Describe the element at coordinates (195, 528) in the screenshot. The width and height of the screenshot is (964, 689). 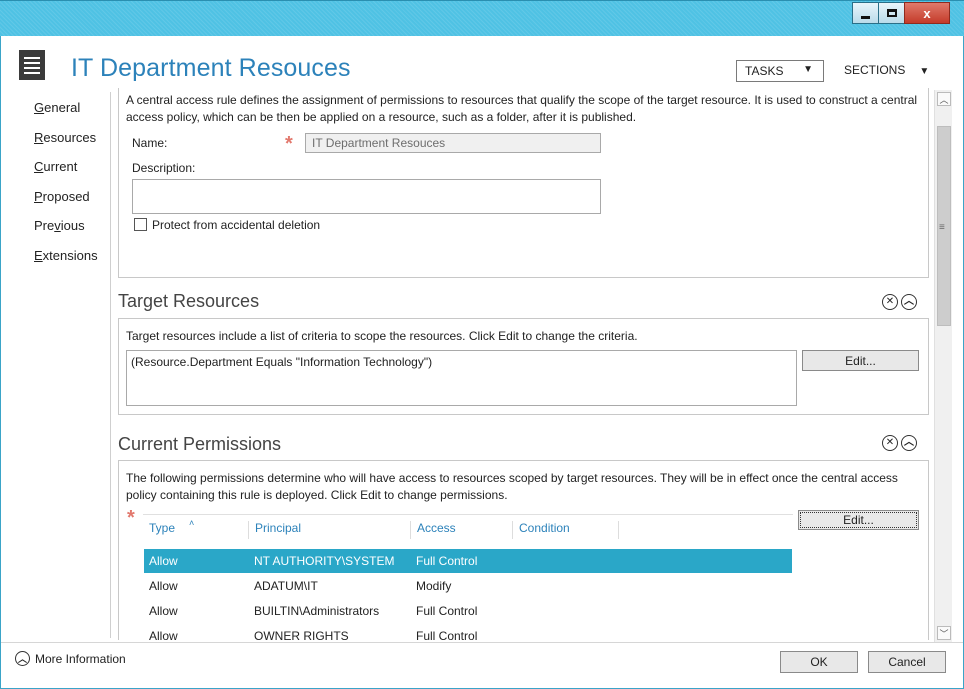
I see `column-type: Type ˄` at that location.